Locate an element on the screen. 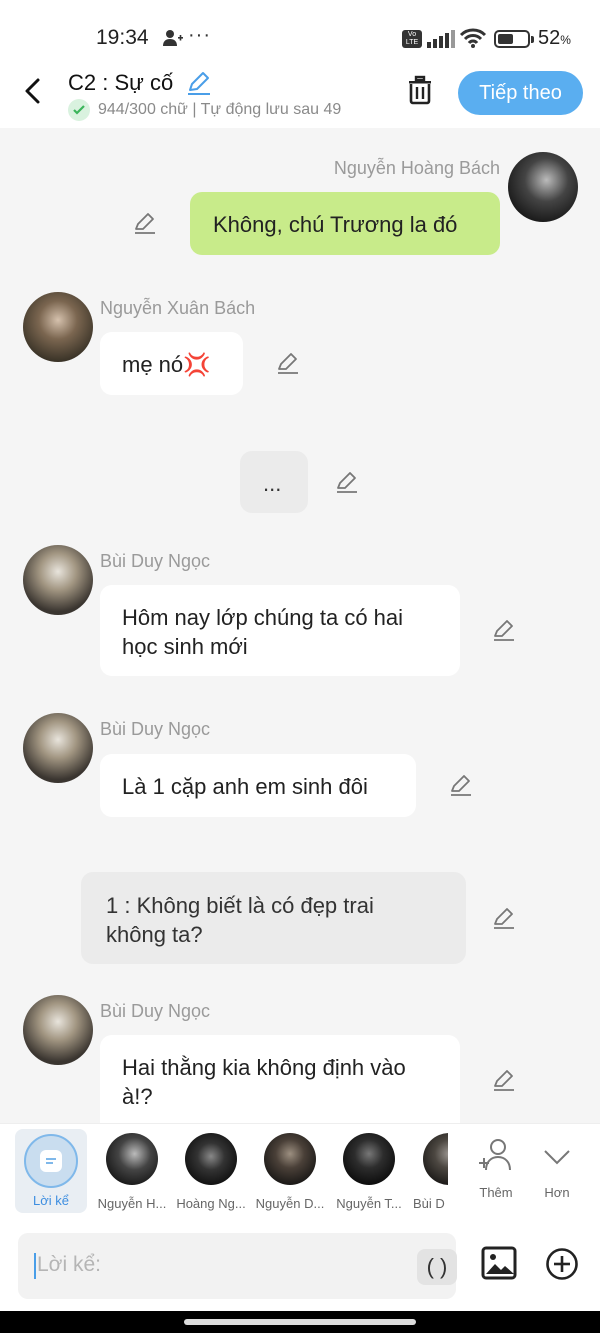  message-bubble: Là 1 cặp anh em sinh đôi is located at coordinates (258, 785).